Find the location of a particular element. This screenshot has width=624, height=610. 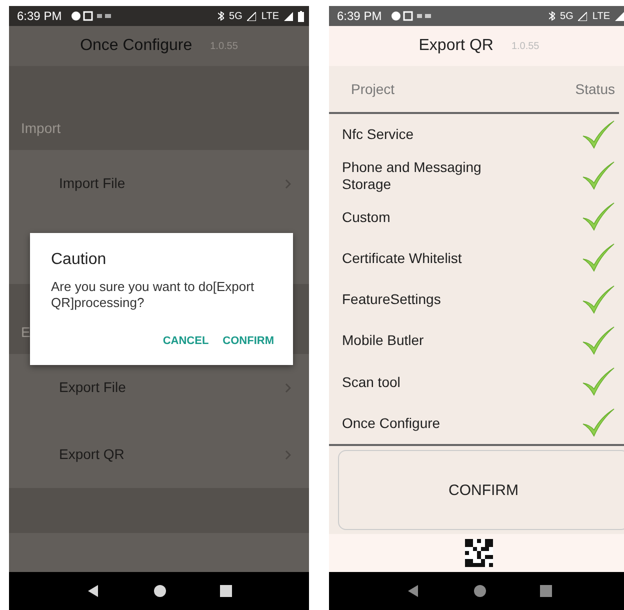

column-header: Project is located at coordinates (373, 89).